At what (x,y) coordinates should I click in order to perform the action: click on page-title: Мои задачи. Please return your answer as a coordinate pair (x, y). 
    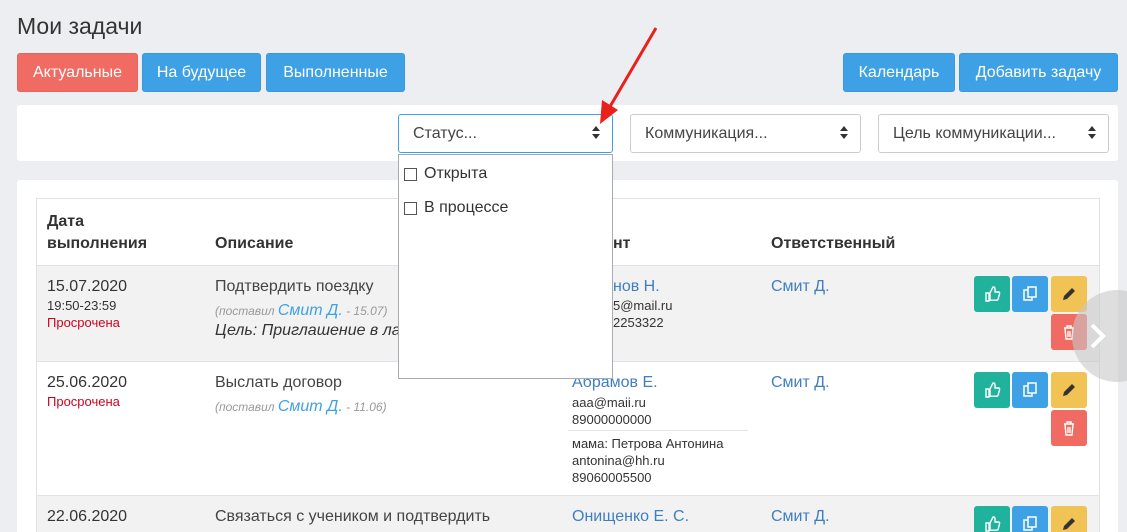
    Looking at the image, I should click on (80, 26).